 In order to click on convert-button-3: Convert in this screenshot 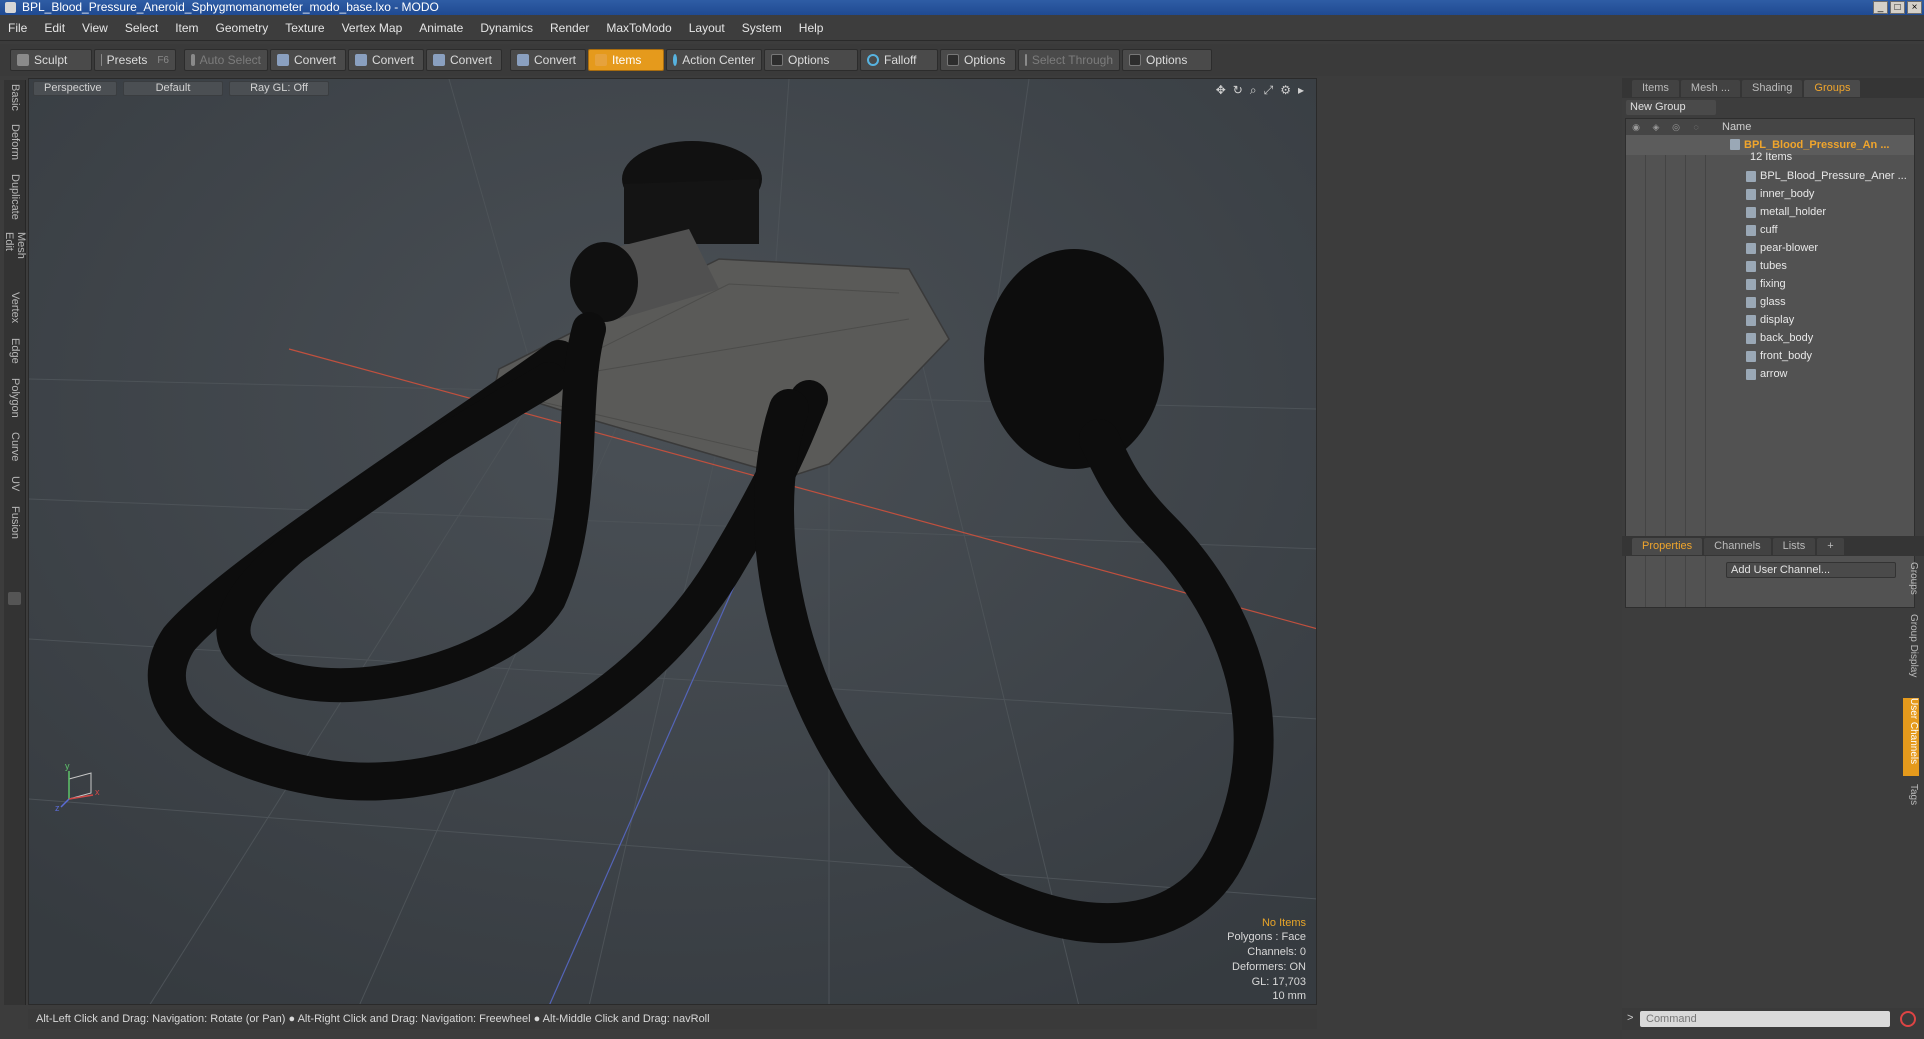, I will do `click(464, 60)`.